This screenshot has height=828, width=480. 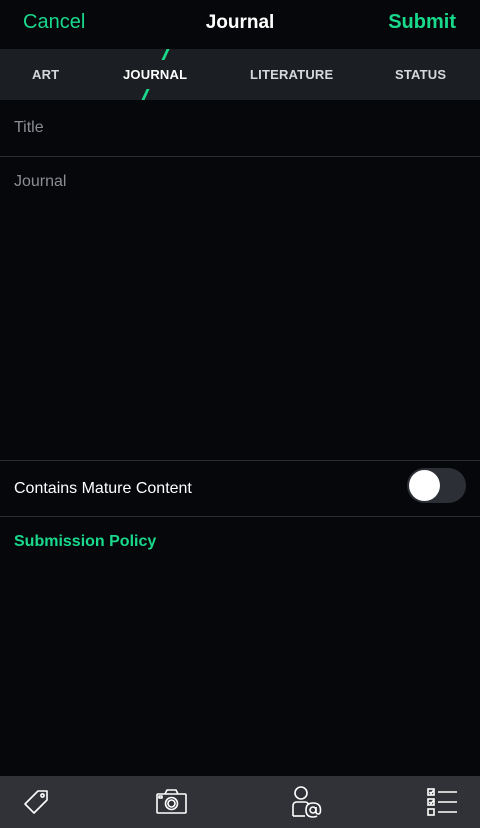 I want to click on mature-content-toggle, so click(x=436, y=485).